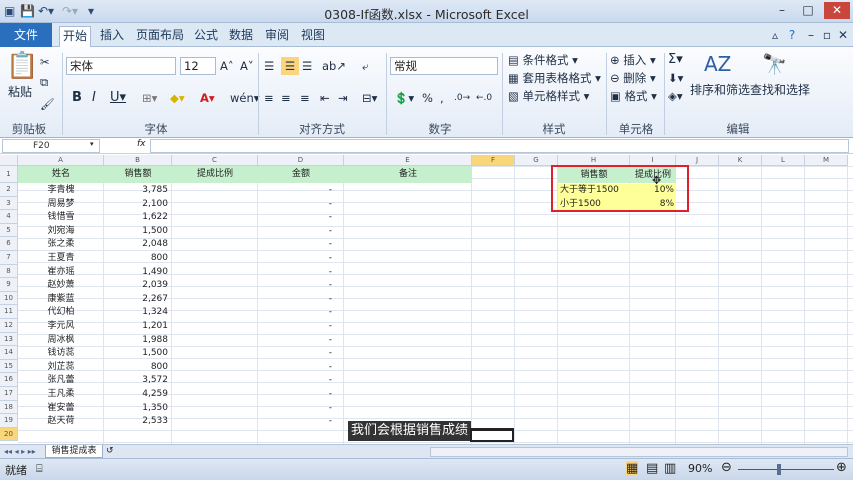 The height and width of the screenshot is (480, 853). Describe the element at coordinates (61, 217) in the screenshot. I see `cell-name: 钱惜雪` at that location.